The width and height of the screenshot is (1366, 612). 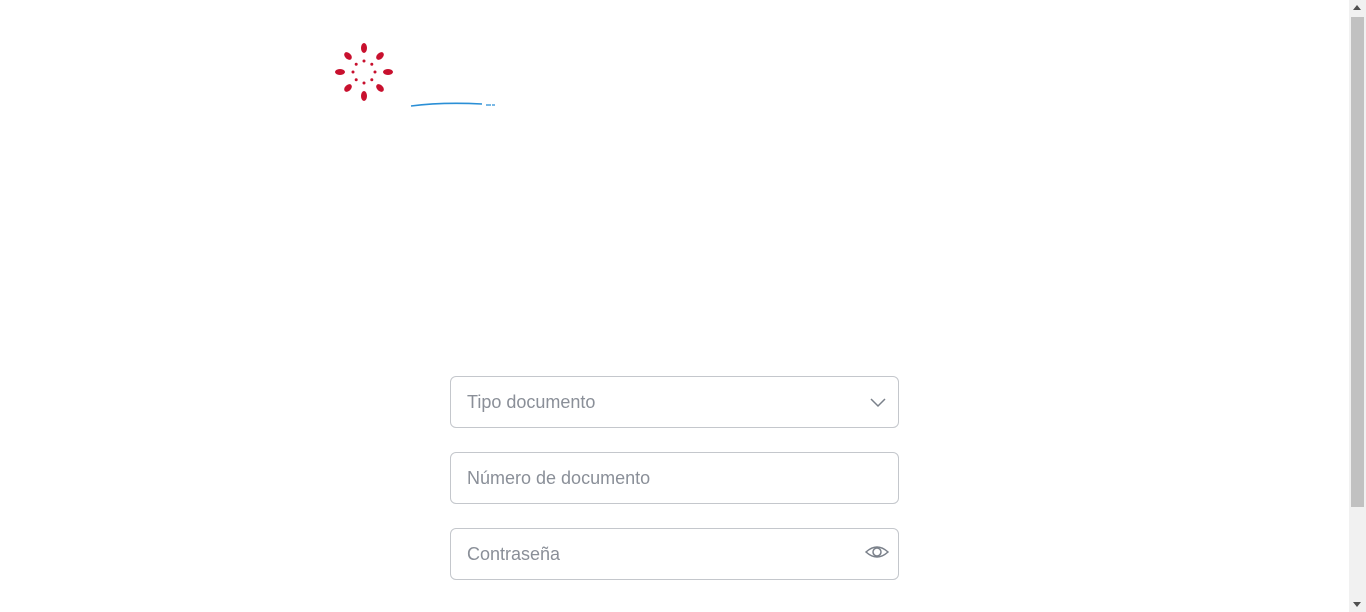 I want to click on password-placeholder: Contraseña, so click(x=514, y=554).